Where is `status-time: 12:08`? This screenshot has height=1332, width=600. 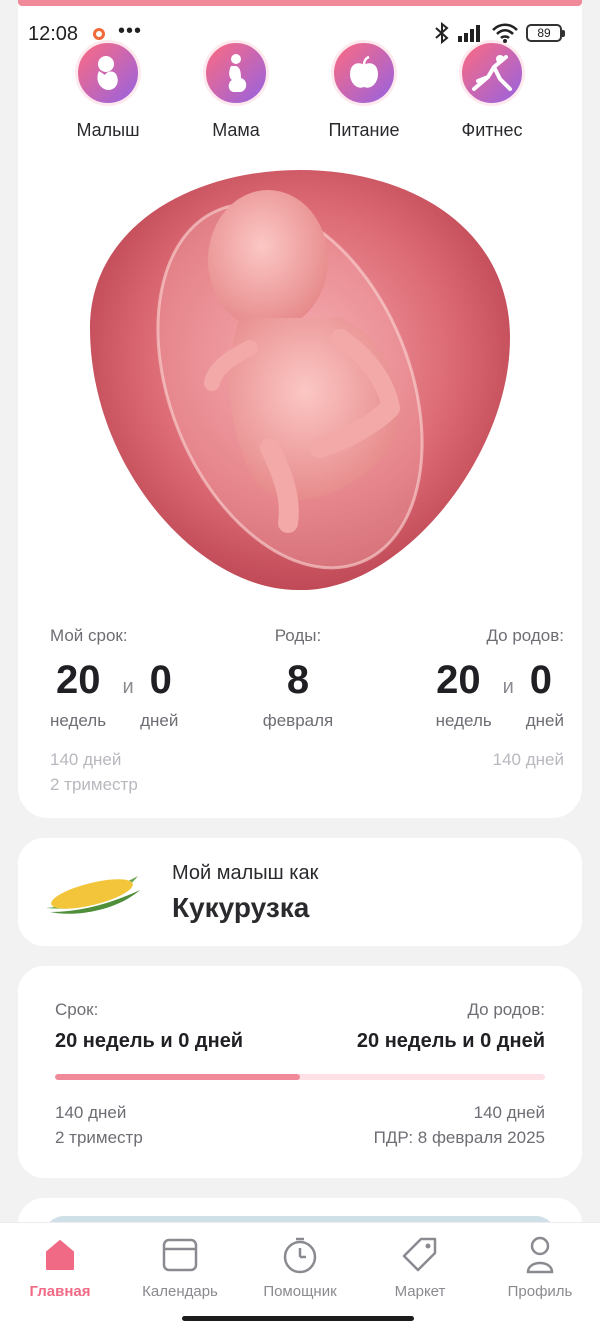 status-time: 12:08 is located at coordinates (53, 34).